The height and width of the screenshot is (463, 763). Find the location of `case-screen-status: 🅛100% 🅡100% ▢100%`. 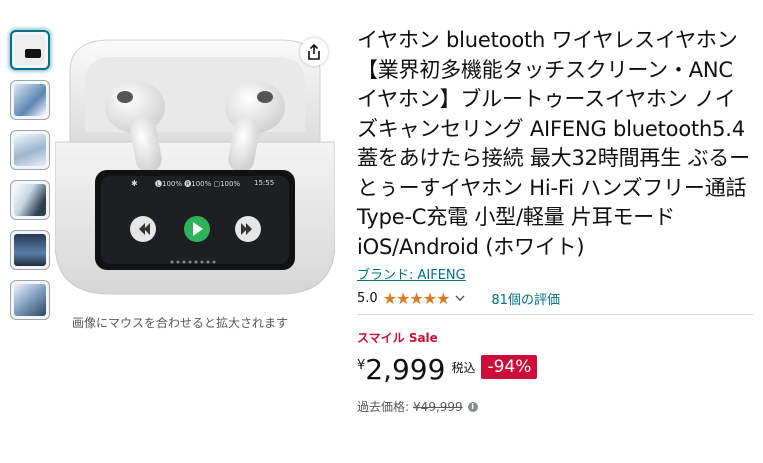

case-screen-status: 🅛100% 🅡100% ▢100% is located at coordinates (198, 184).